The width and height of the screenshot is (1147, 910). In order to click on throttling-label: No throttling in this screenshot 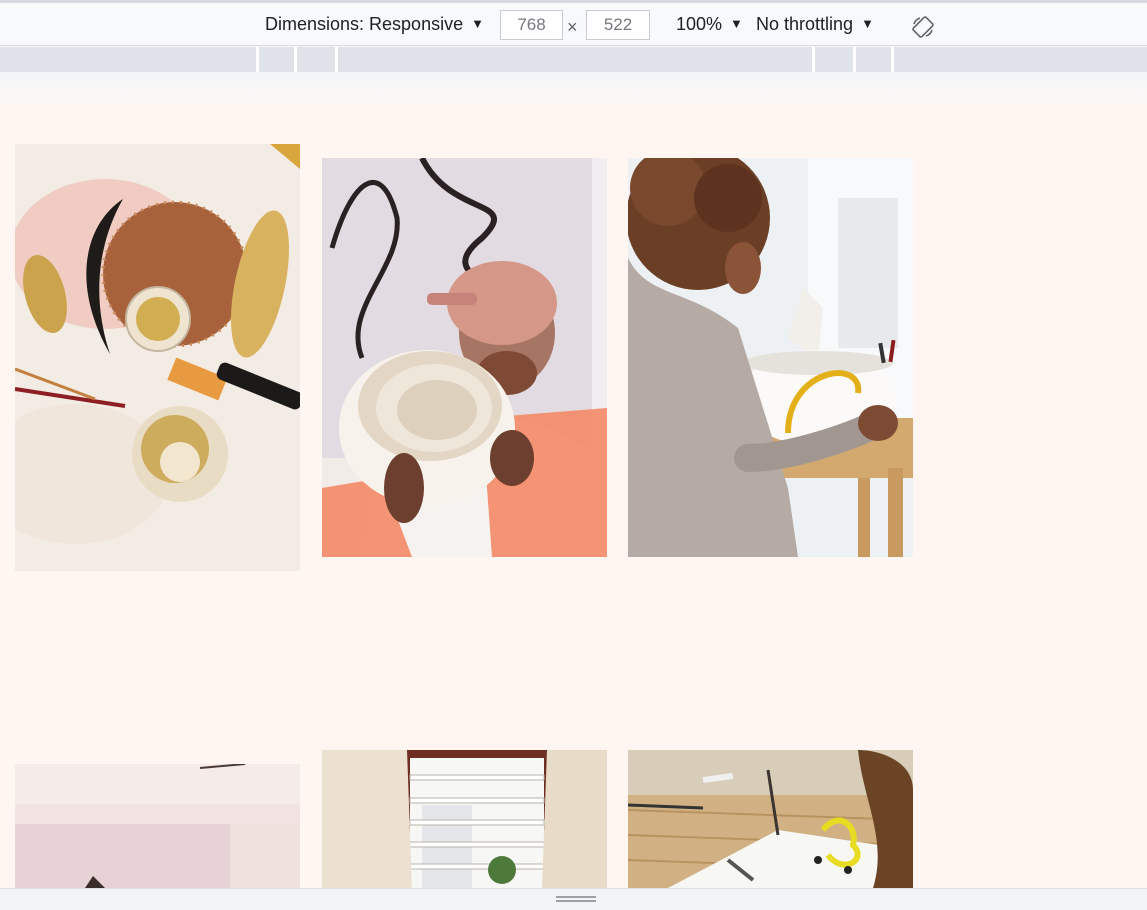, I will do `click(805, 24)`.